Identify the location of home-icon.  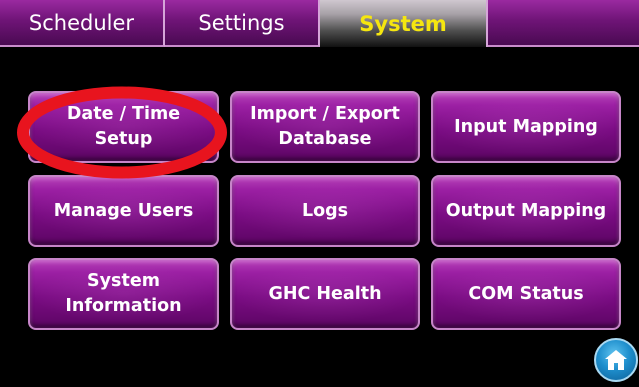
(616, 360).